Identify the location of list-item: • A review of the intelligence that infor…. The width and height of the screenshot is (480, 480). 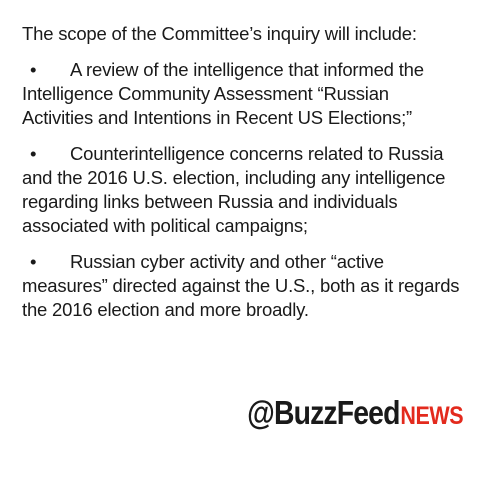
(242, 94).